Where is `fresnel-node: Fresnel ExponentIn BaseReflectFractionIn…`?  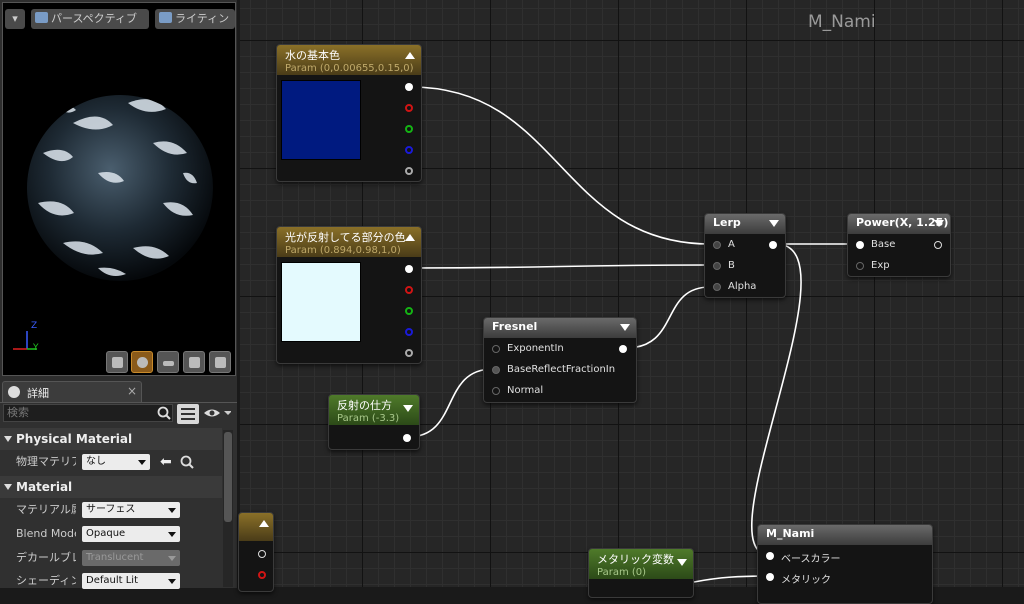
fresnel-node: Fresnel ExponentIn BaseReflectFractionIn… is located at coordinates (560, 360).